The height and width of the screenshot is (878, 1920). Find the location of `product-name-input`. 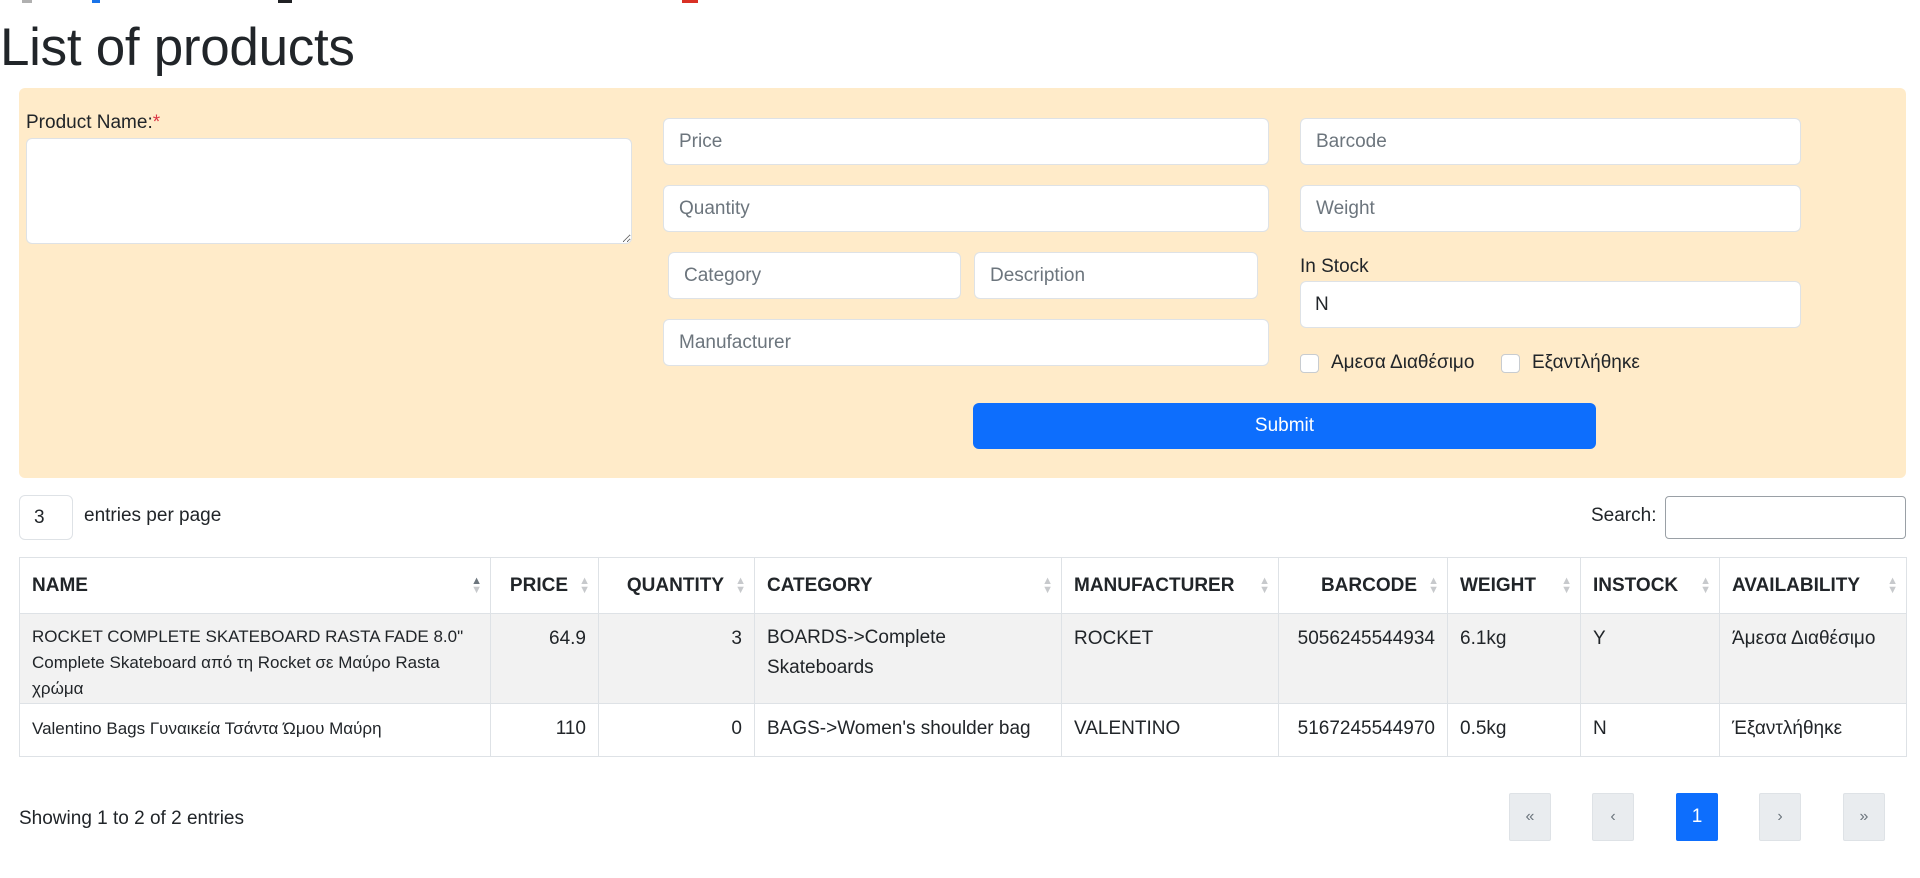

product-name-input is located at coordinates (329, 191).